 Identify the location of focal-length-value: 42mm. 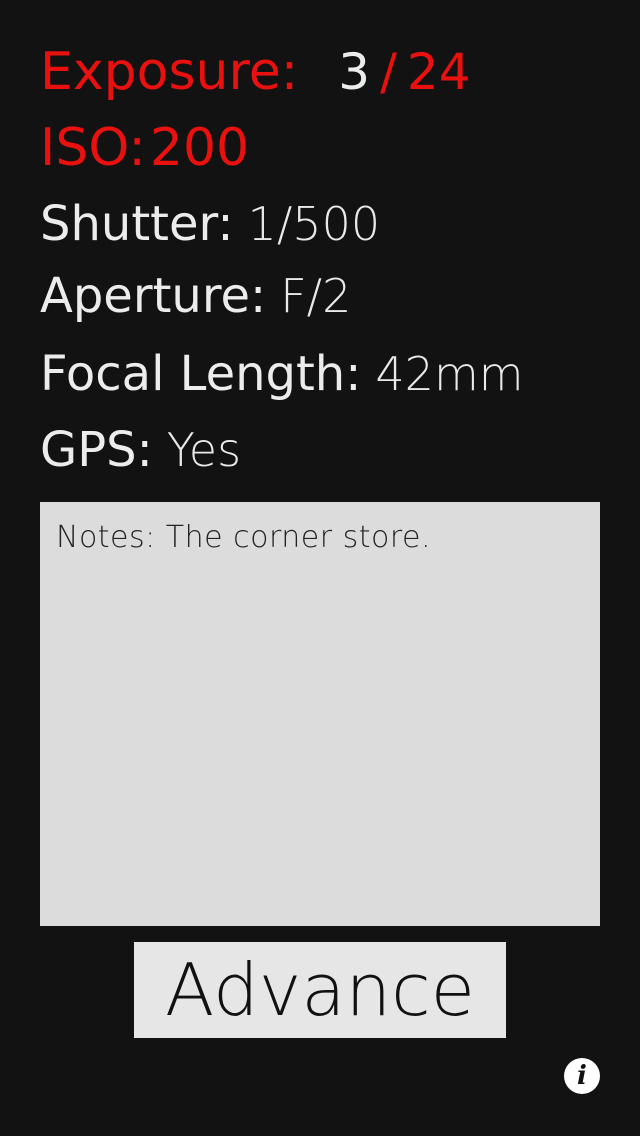
(449, 374).